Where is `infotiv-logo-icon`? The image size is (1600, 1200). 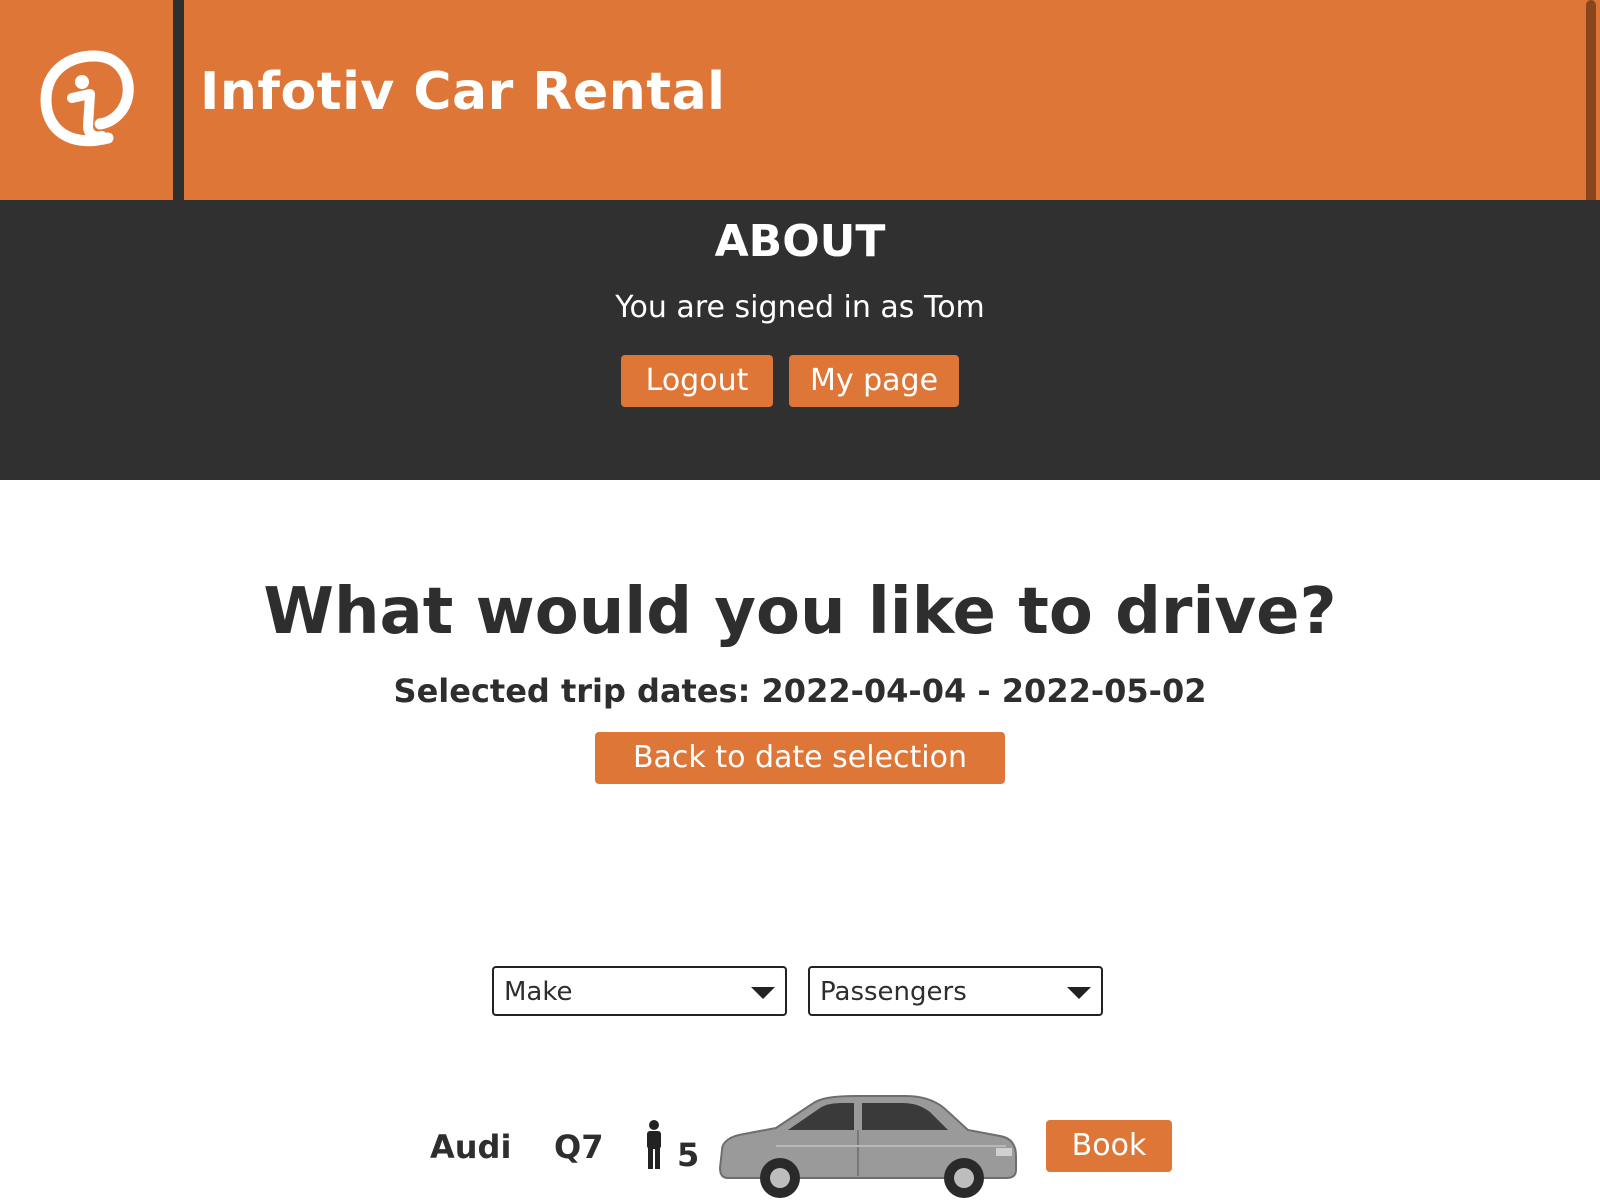 infotiv-logo-icon is located at coordinates (87, 98).